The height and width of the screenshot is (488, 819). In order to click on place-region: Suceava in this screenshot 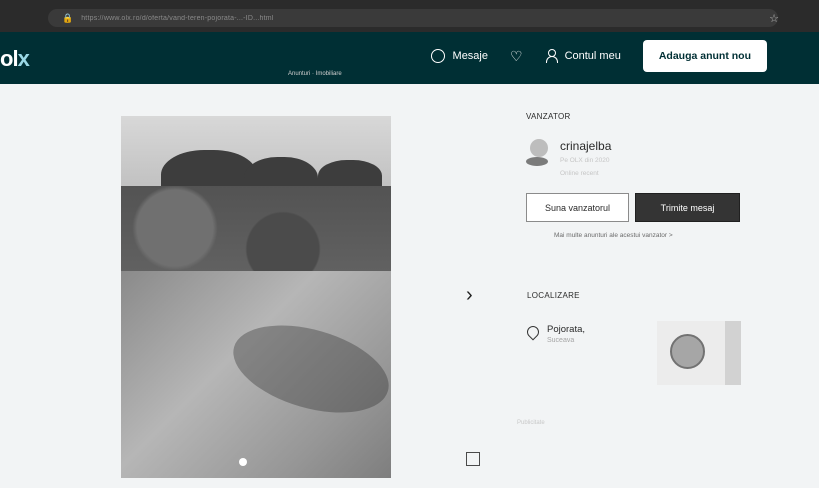, I will do `click(561, 340)`.